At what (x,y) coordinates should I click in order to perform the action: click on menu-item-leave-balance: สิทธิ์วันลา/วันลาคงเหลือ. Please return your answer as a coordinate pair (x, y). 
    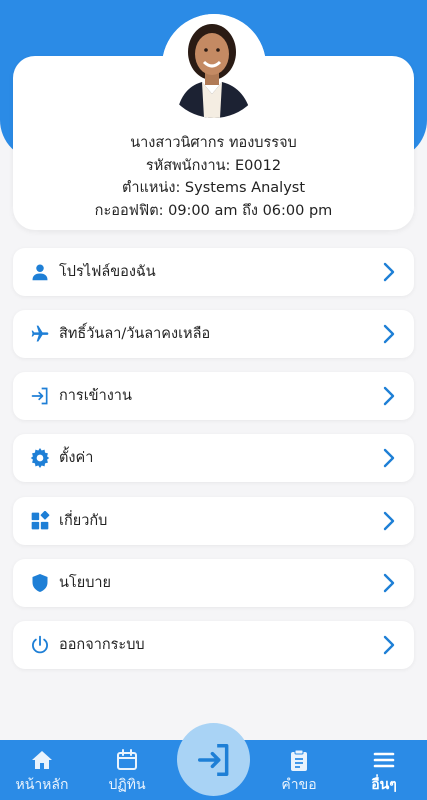
    Looking at the image, I should click on (213, 334).